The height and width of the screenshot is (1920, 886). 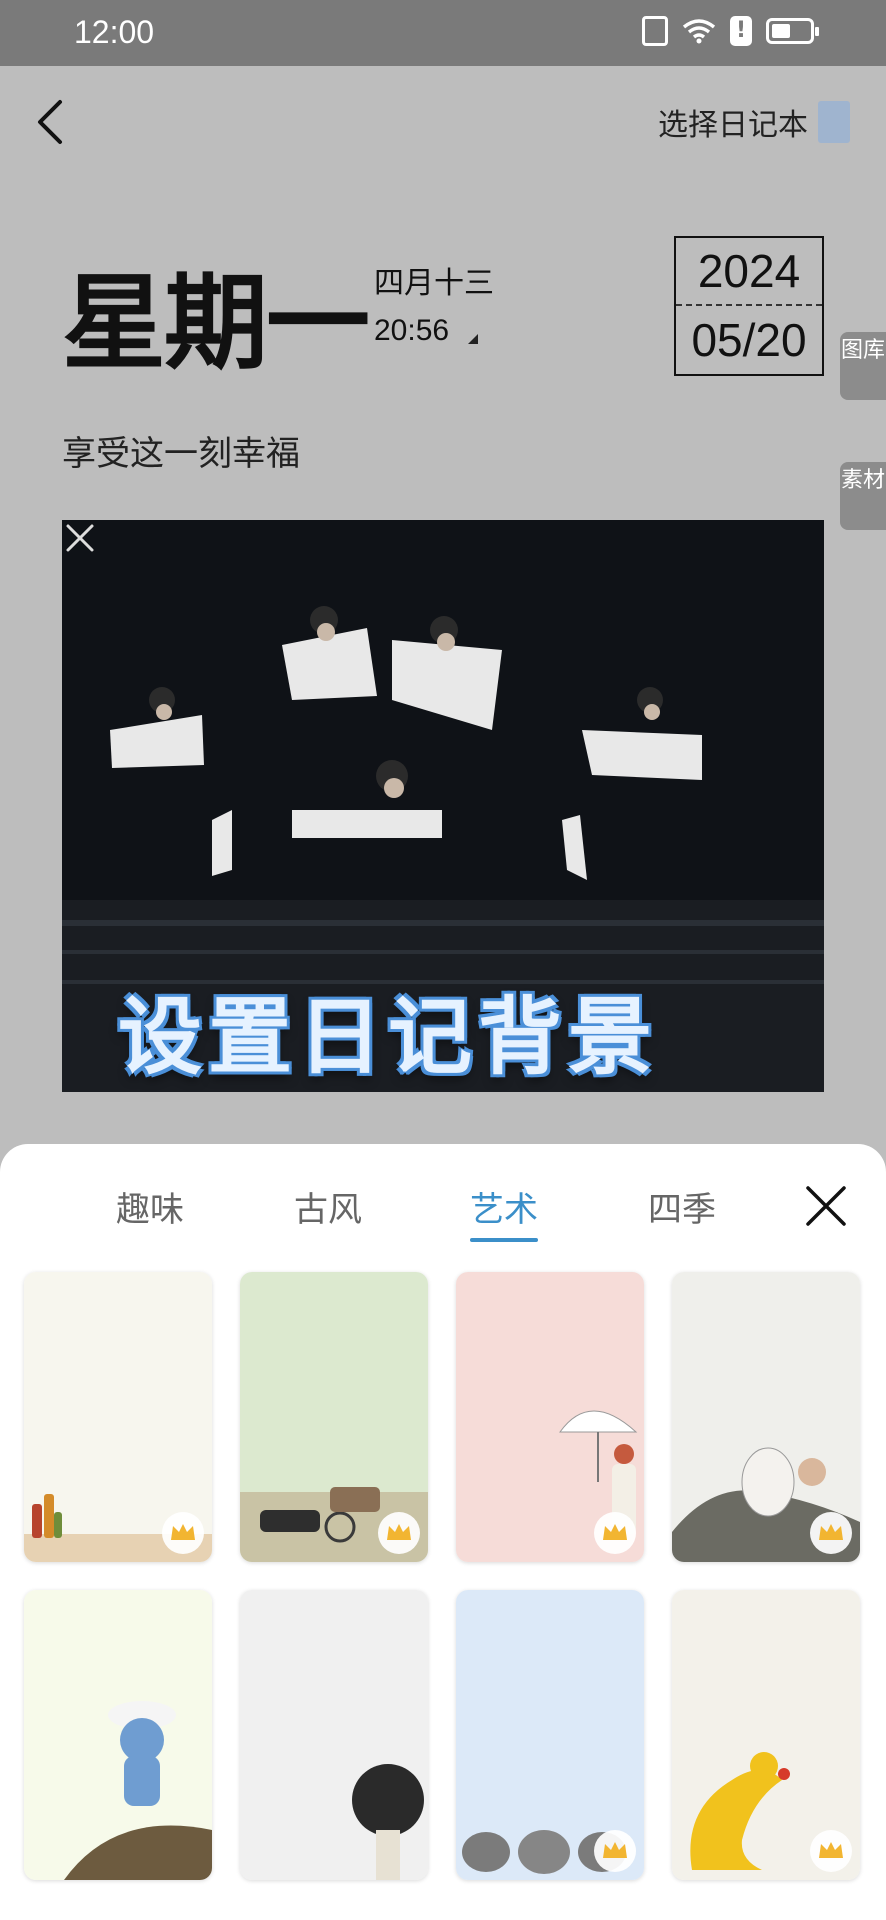 What do you see at coordinates (826, 1206) in the screenshot?
I see `close-sheet-button` at bounding box center [826, 1206].